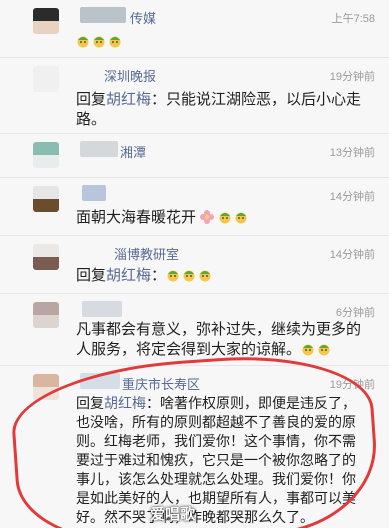 Image resolution: width=389 pixels, height=528 pixels. I want to click on comment-time: 13分钟前, so click(352, 153).